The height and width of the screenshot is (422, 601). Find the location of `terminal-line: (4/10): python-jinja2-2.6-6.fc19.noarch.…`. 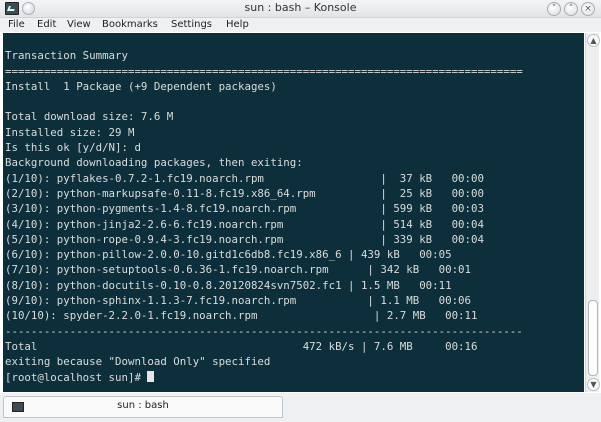

terminal-line: (4/10): python-jinja2-2.6-6.fc19.noarch.… is located at coordinates (244, 224).